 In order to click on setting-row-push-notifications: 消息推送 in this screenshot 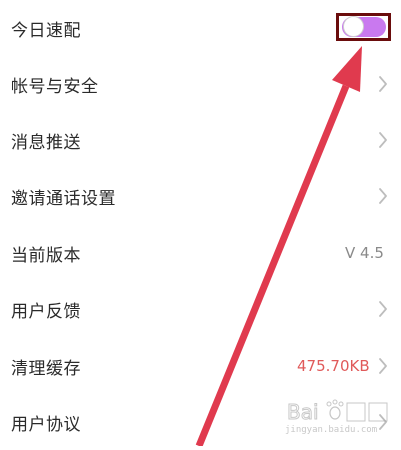, I will do `click(200, 140)`.